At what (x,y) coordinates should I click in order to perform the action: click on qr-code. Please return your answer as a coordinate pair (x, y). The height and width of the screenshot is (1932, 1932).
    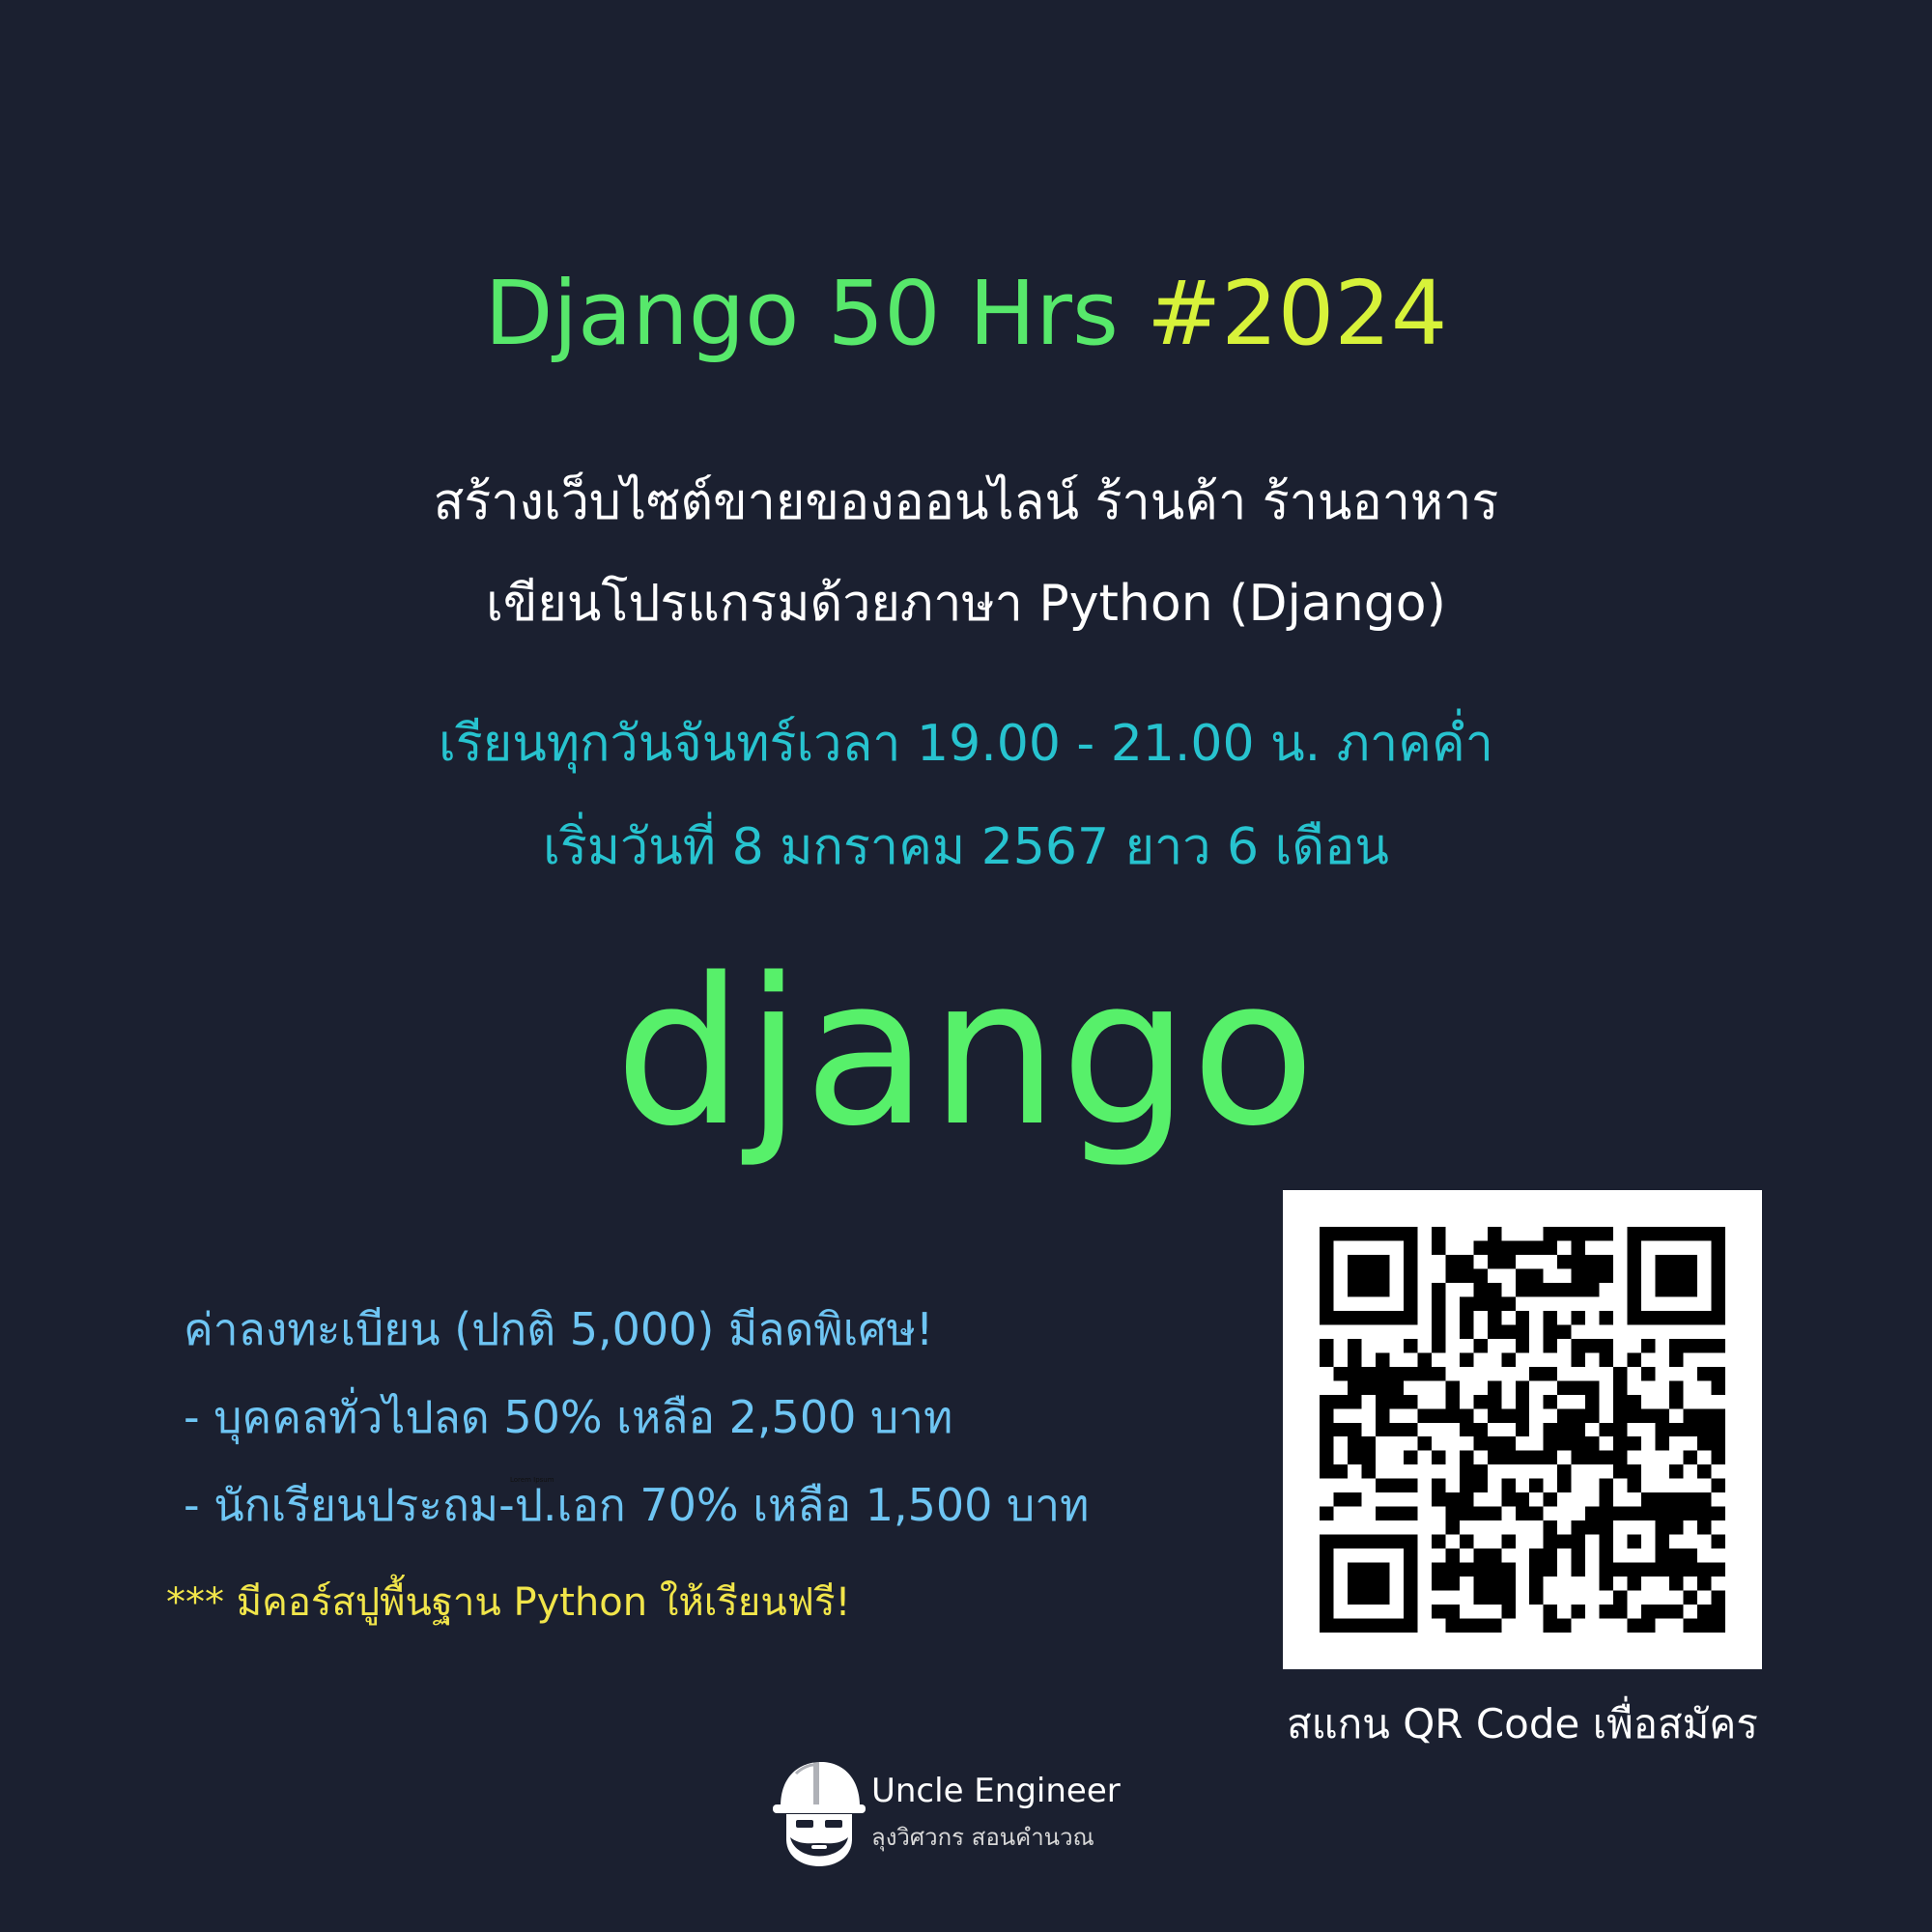
    Looking at the image, I should click on (1522, 1429).